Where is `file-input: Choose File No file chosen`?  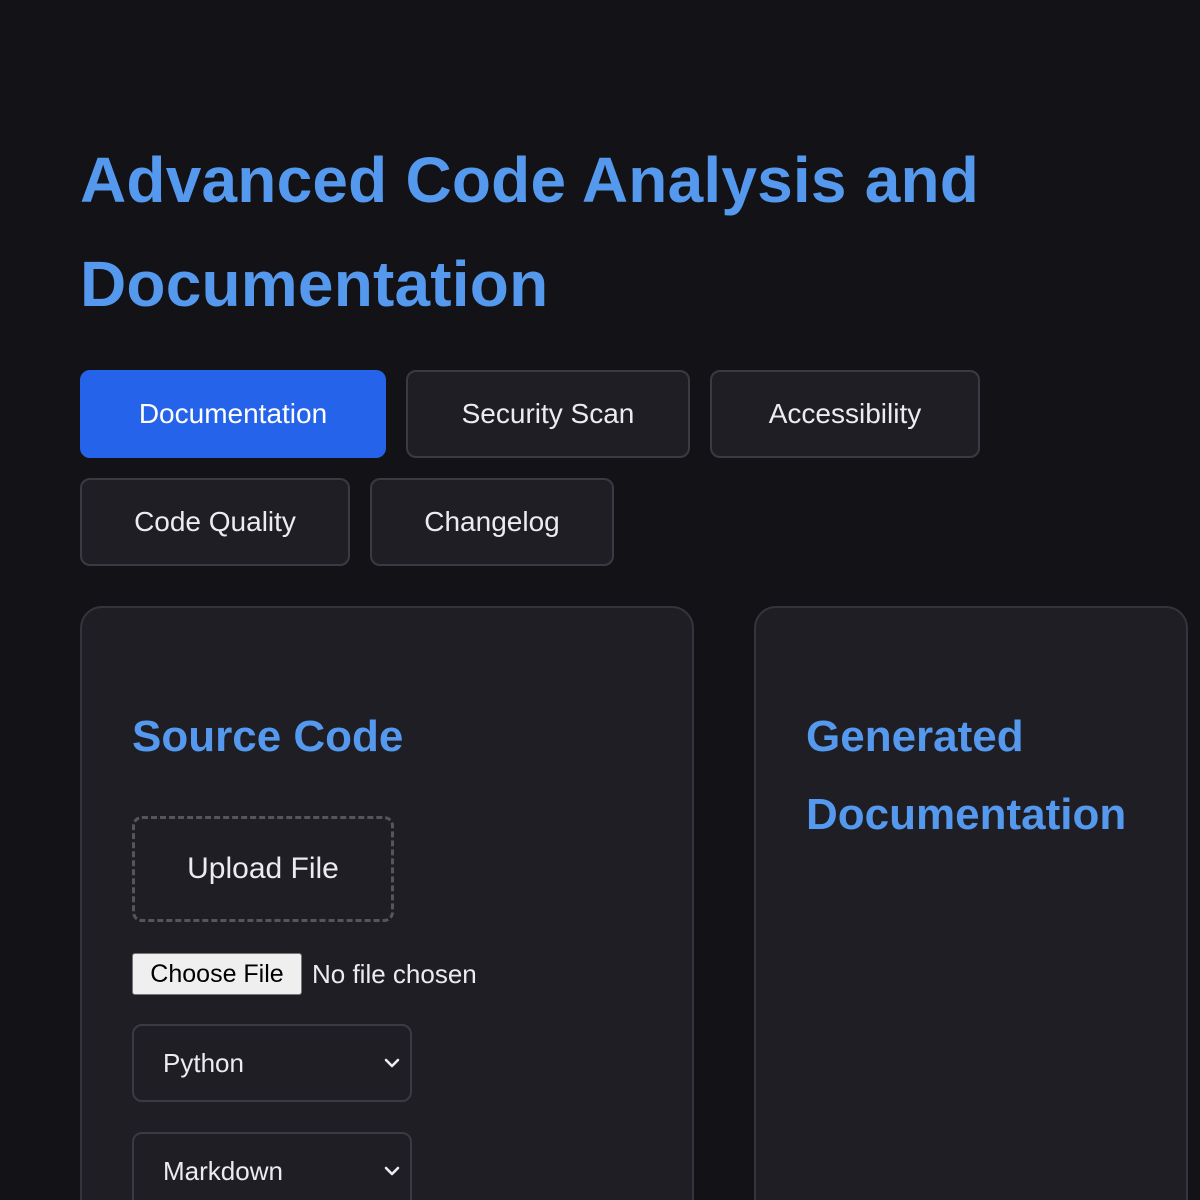
file-input: Choose File No file chosen is located at coordinates (304, 974).